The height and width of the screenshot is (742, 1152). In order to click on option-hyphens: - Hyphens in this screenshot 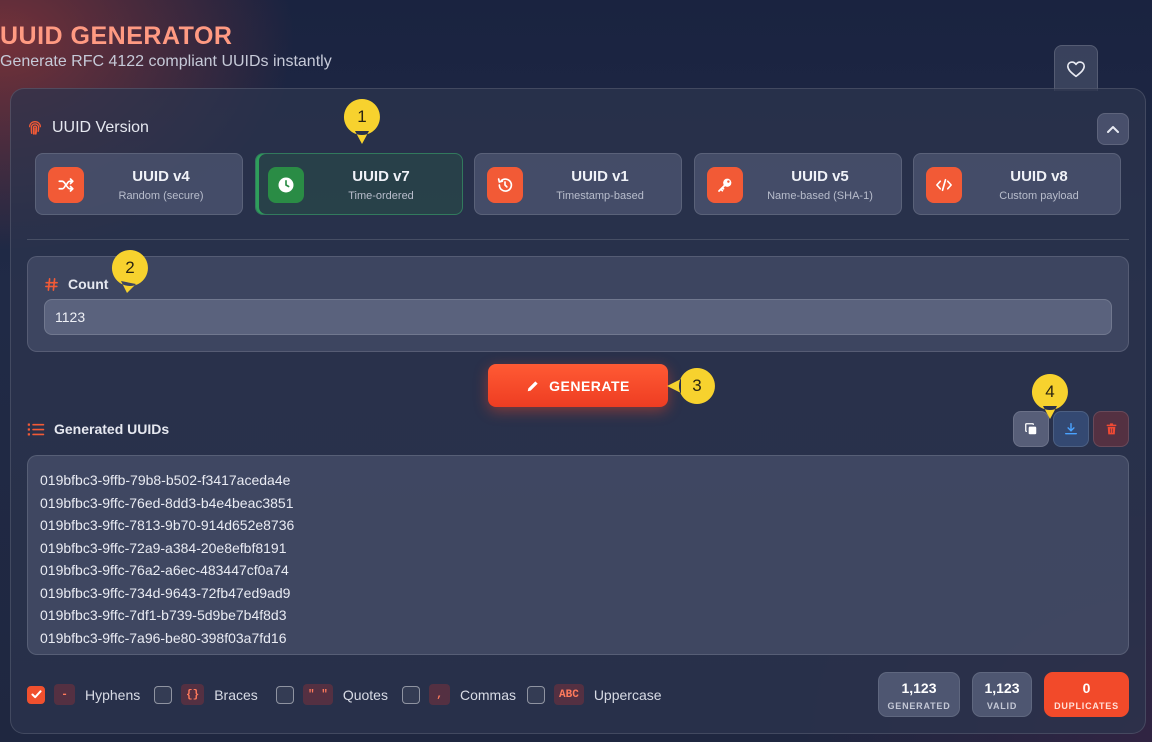, I will do `click(83, 694)`.